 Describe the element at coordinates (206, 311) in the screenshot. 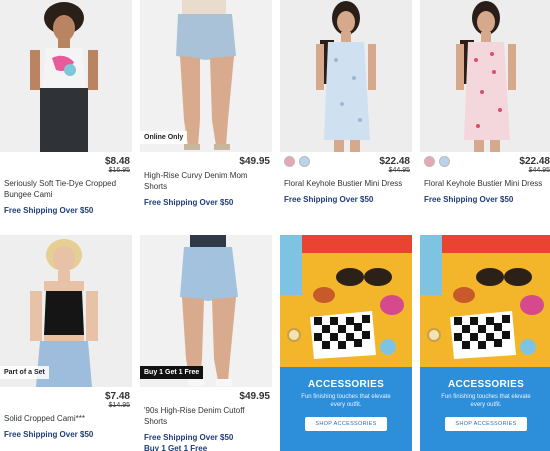

I see `product-image: Buy 1 Get 1 Free` at that location.